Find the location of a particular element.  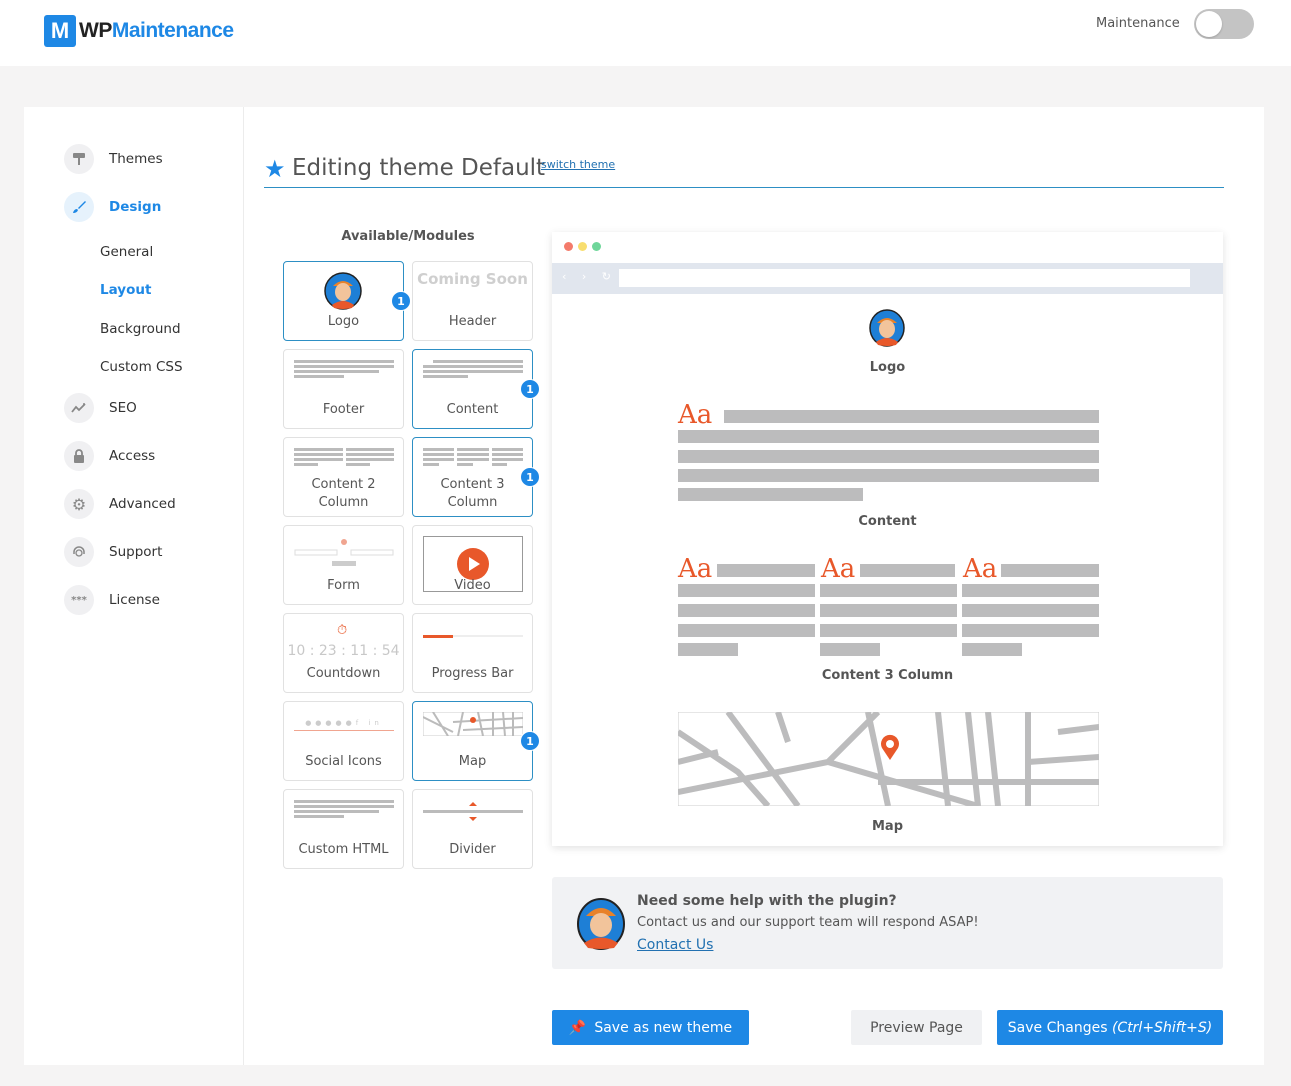

headset-icon is located at coordinates (79, 552).